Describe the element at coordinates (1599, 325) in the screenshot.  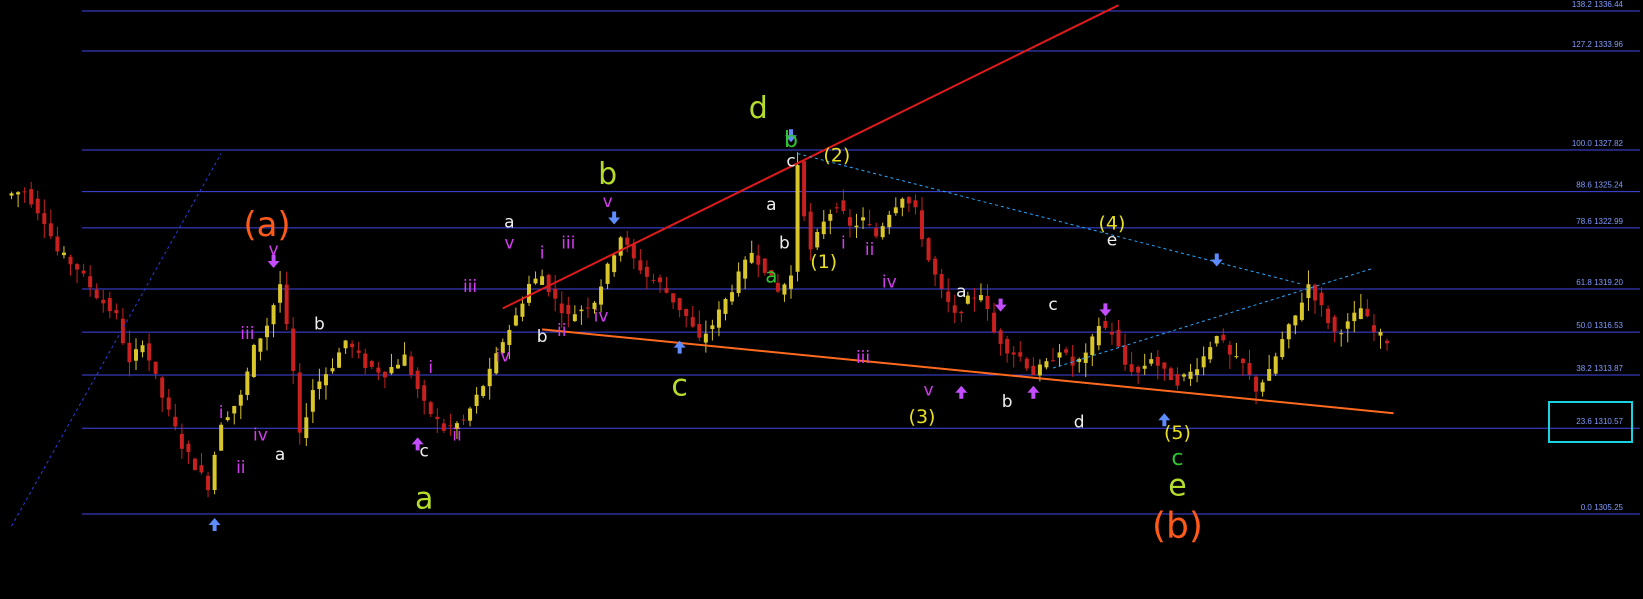
I see `fib-label-6: 50.0 1316.53` at that location.